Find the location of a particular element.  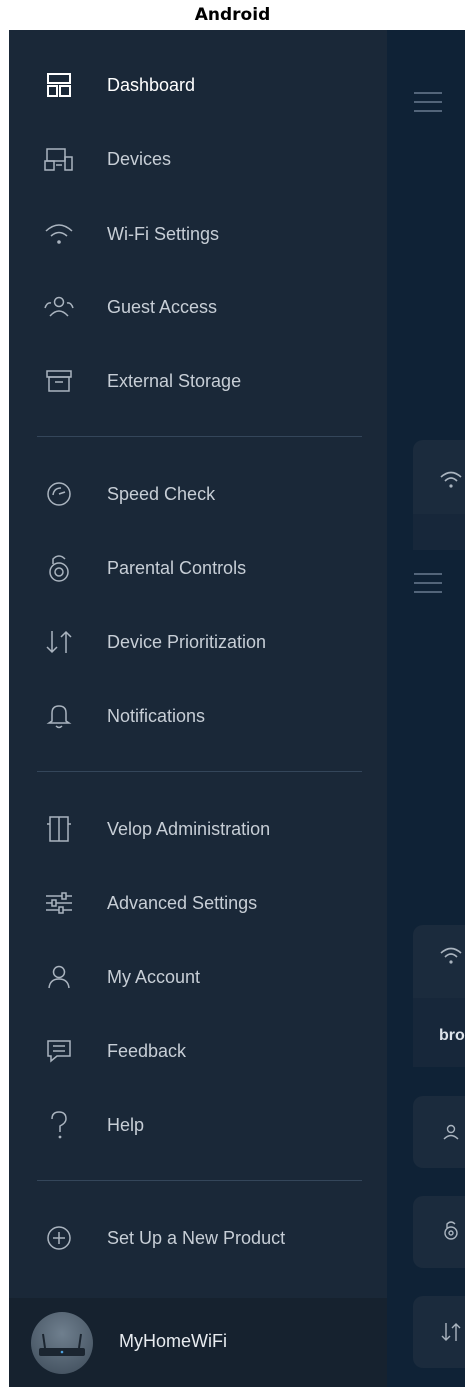

menu-item-velop-administration: Velop Administration is located at coordinates (198, 829).